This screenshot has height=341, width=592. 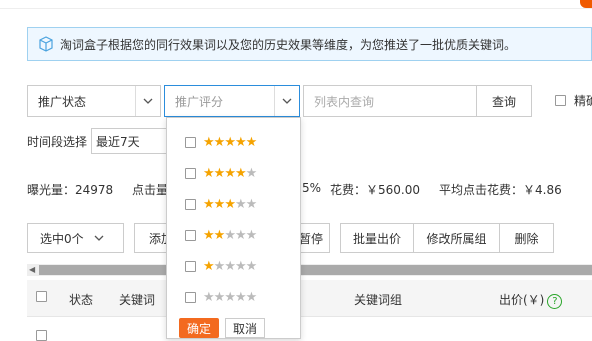 I want to click on header-keyword: 关键词, so click(x=137, y=299).